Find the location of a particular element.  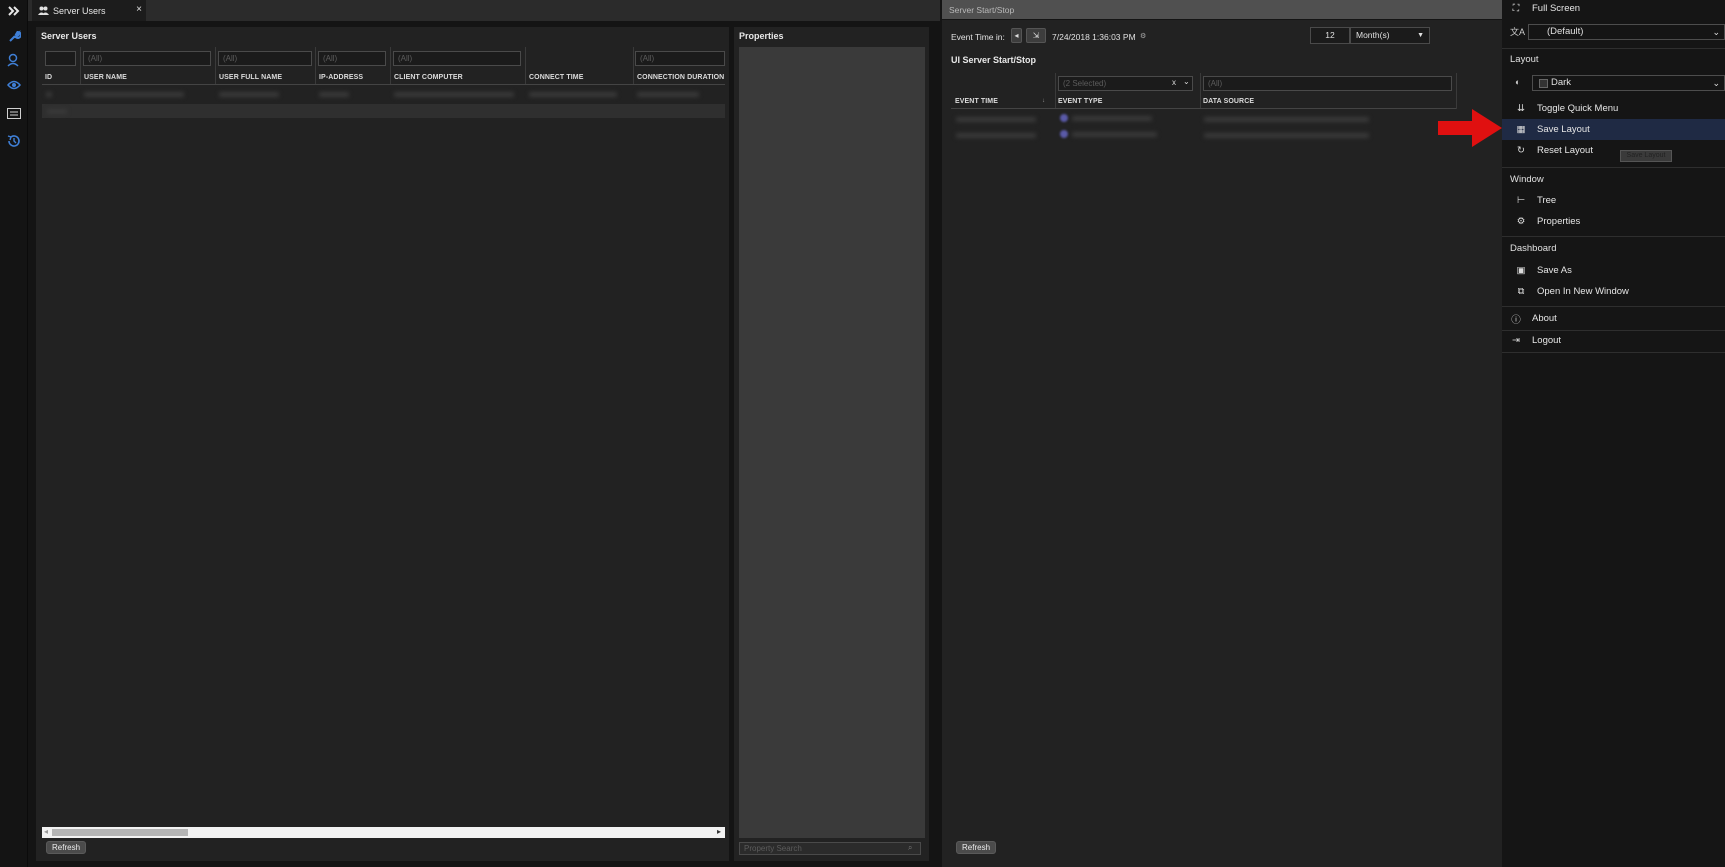

language-value: (Default) is located at coordinates (1565, 31).